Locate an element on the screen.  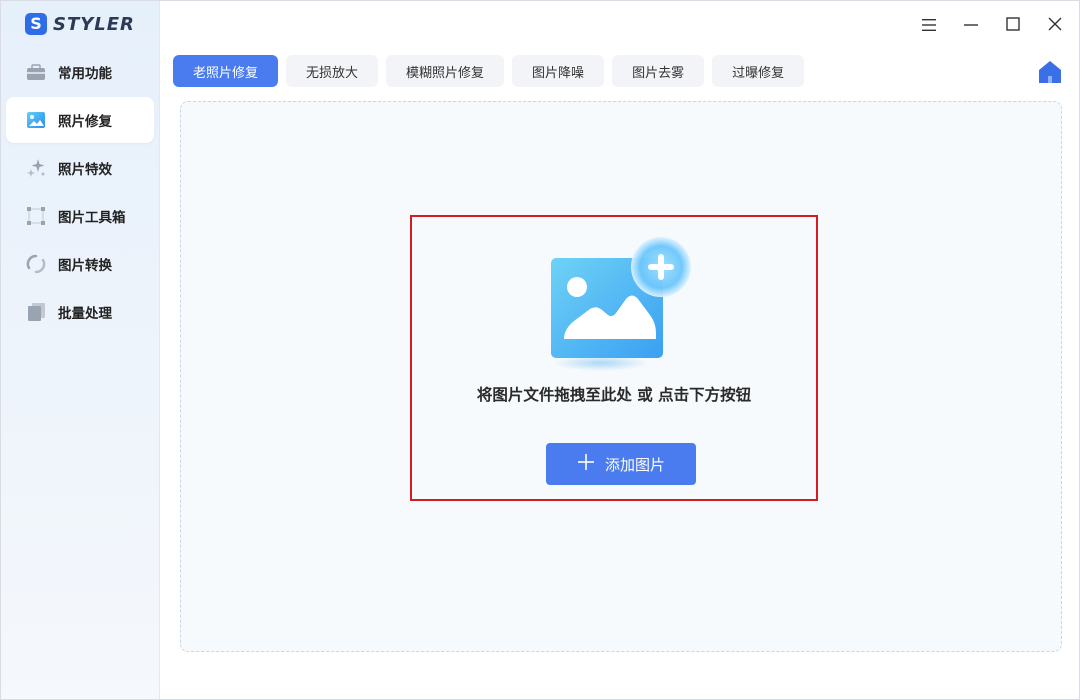
maximize-icon is located at coordinates (1013, 26).